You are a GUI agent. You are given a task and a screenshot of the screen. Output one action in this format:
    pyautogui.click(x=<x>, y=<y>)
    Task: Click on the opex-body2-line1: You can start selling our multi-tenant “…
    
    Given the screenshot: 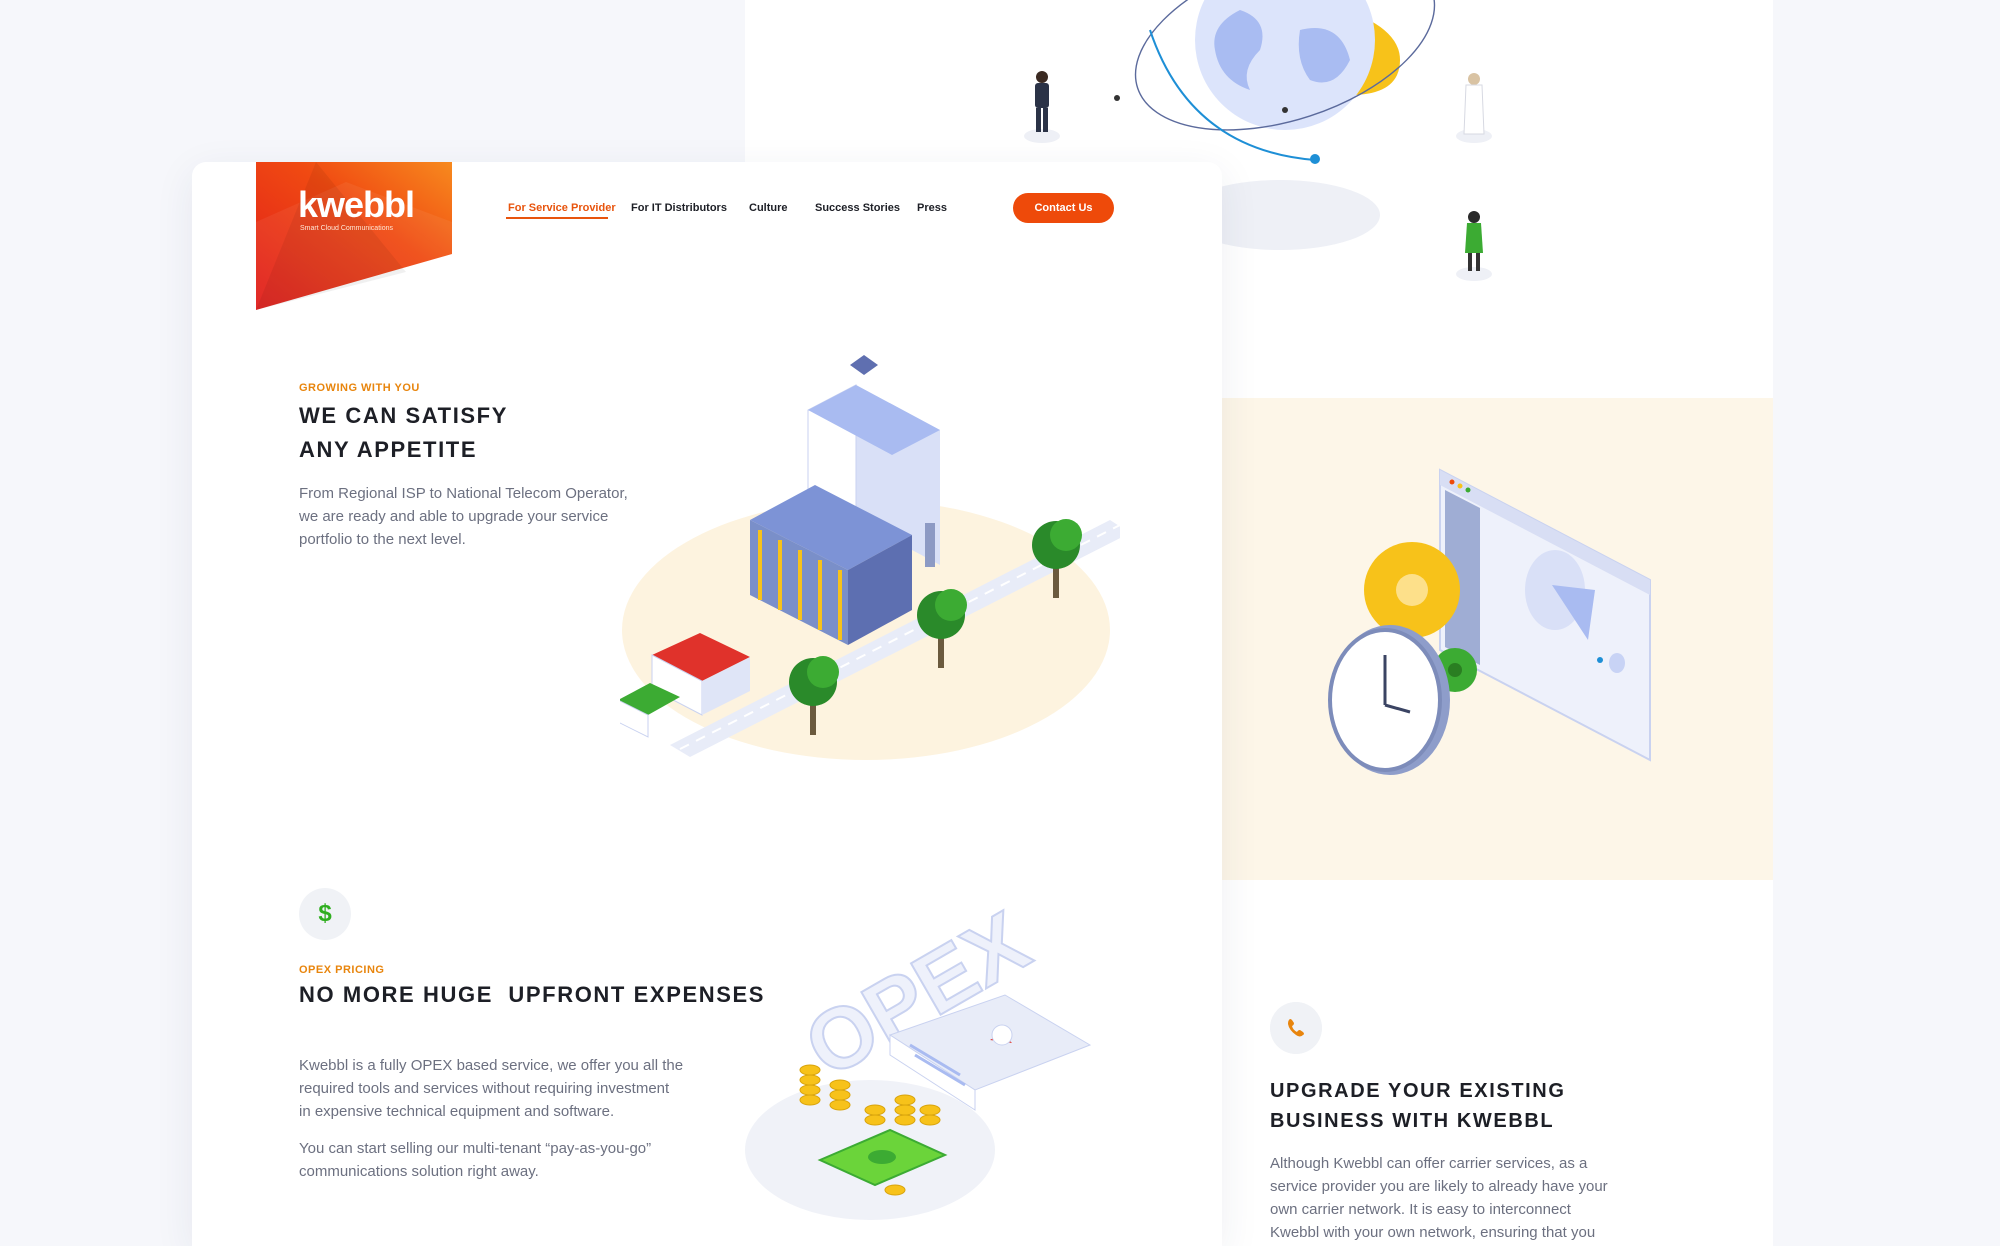 What is the action you would take?
    pyautogui.click(x=475, y=1148)
    